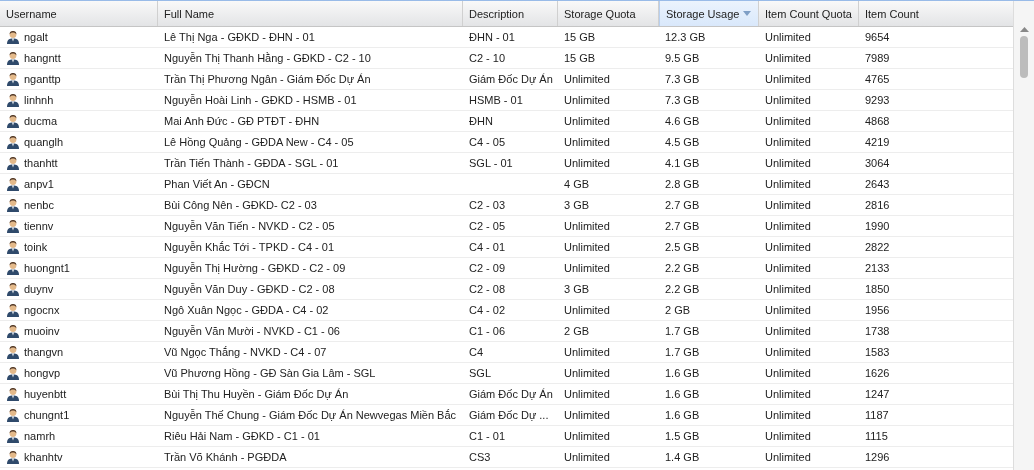 This screenshot has height=470, width=1034. Describe the element at coordinates (259, 142) in the screenshot. I see `full-name-cell: Lê Hồng Quảng - GĐDA New - C4 - 05` at that location.